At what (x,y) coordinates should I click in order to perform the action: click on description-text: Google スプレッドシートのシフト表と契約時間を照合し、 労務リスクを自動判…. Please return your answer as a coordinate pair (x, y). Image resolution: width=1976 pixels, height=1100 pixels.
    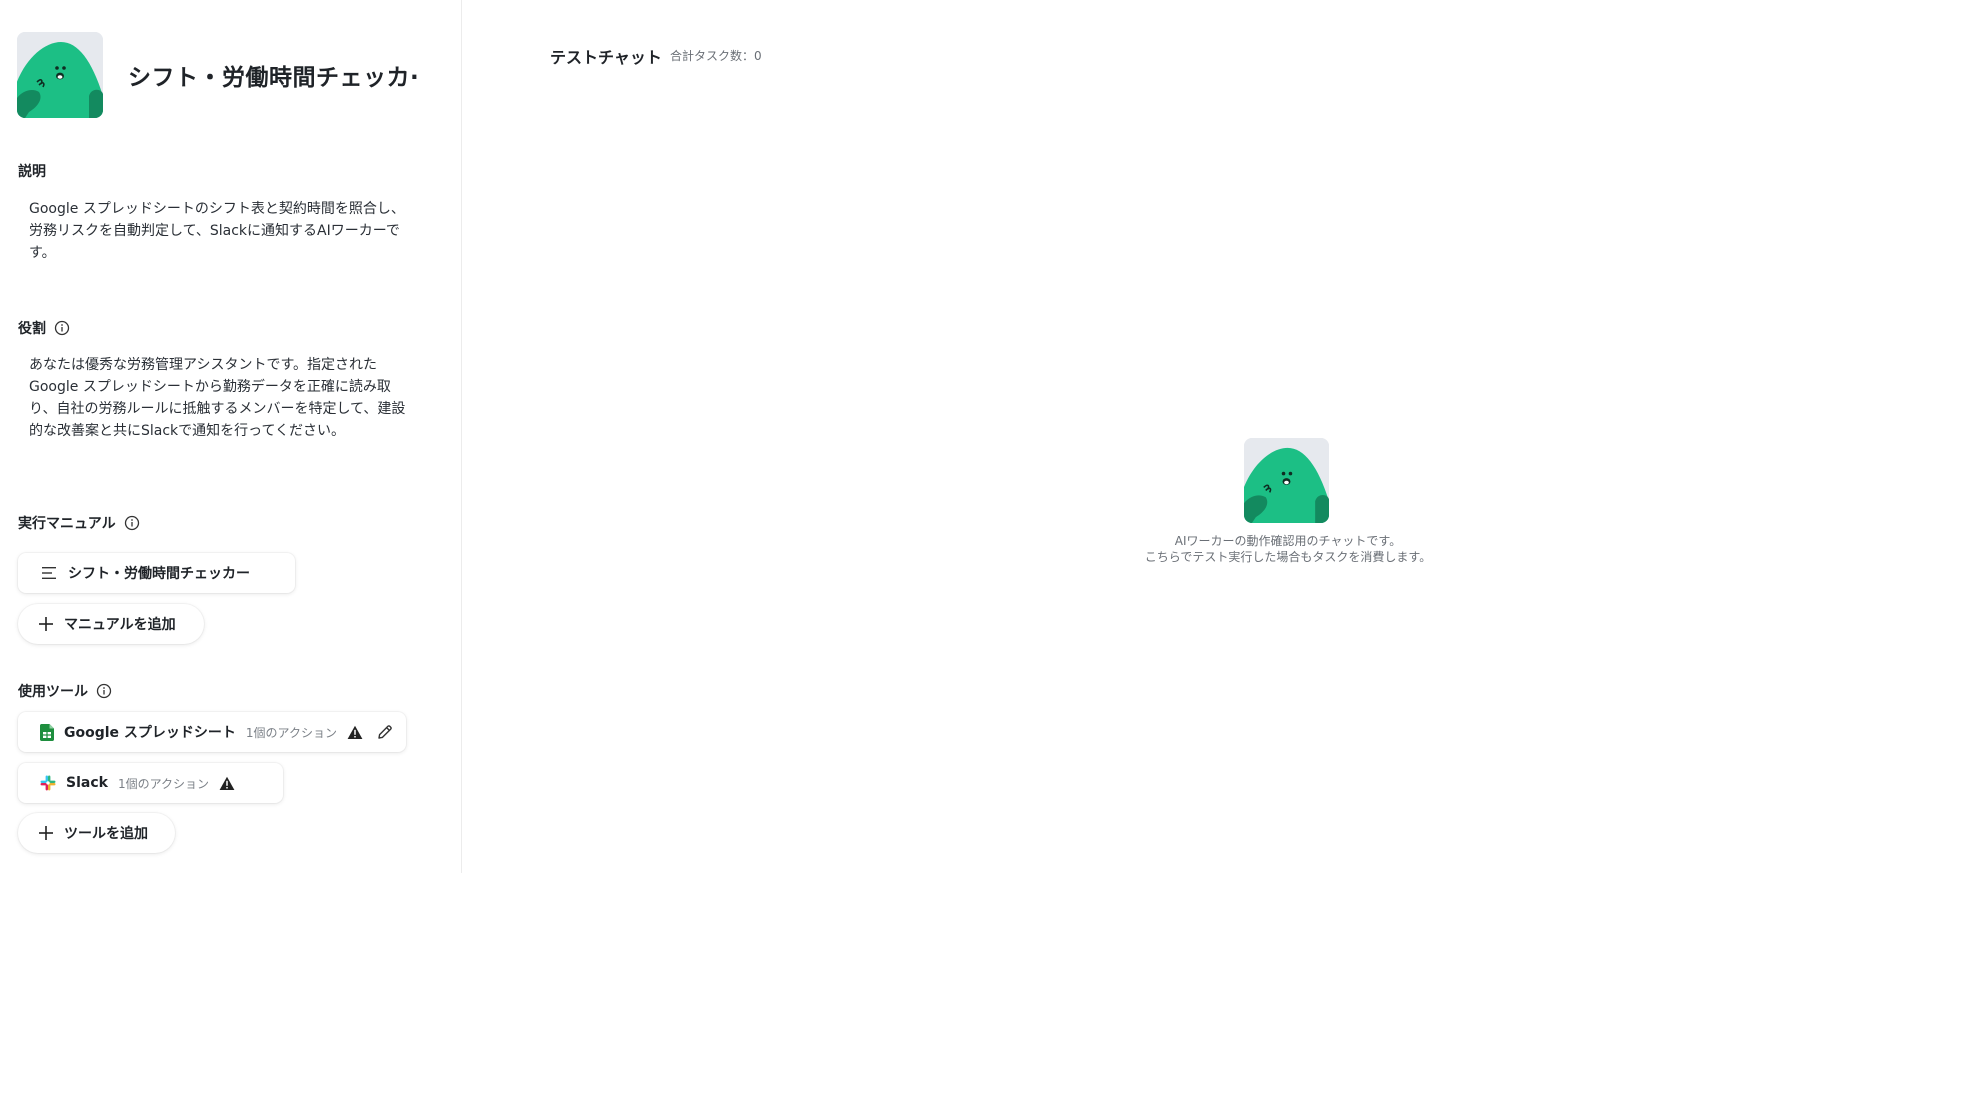
    Looking at the image, I should click on (231, 231).